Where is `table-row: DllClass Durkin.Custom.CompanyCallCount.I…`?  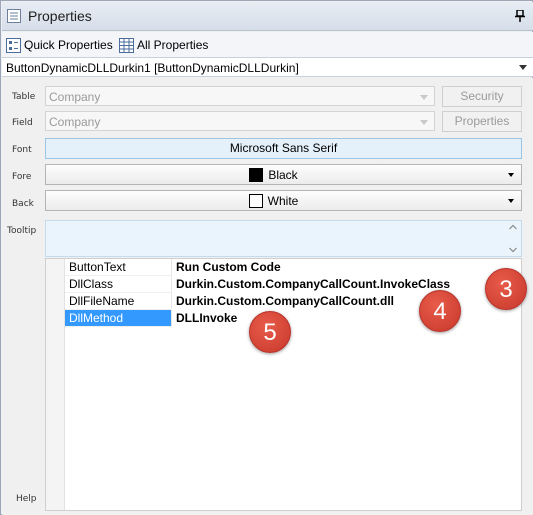 table-row: DllClass Durkin.Custom.CompanyCallCount.I… is located at coordinates (293, 284).